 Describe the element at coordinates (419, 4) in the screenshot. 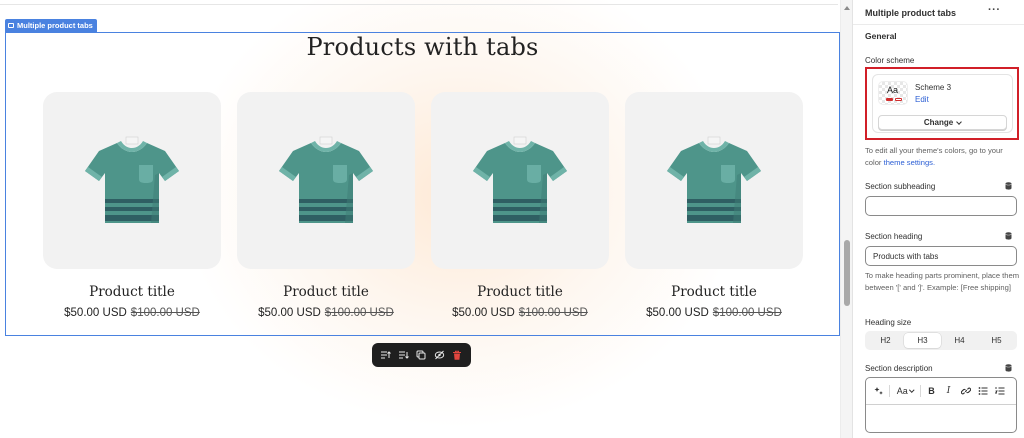

I see `canvas-divider` at that location.